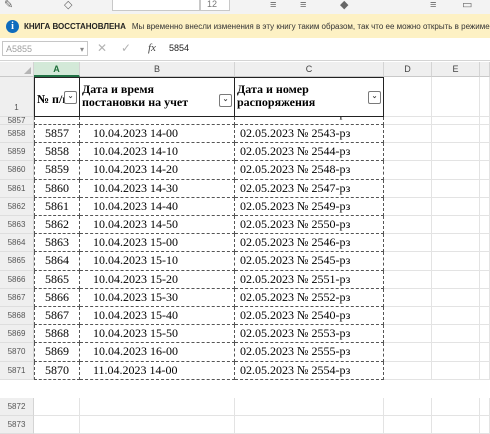 The image size is (490, 434). I want to click on table-row-number: 5861, so click(57, 206).